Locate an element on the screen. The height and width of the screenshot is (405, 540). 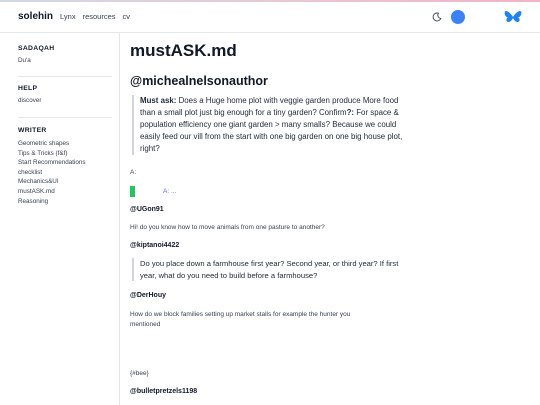
sidebar-item-dua: Du'a is located at coordinates (65, 61).